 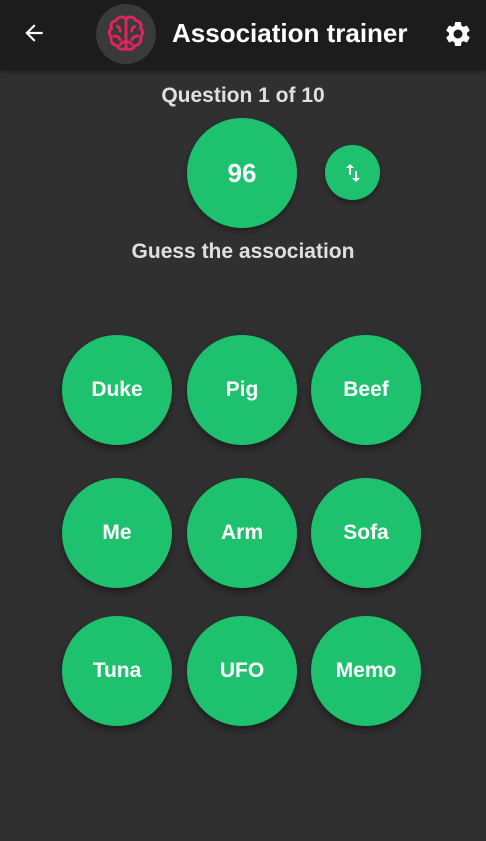 I want to click on answer-button: Beef, so click(x=366, y=390).